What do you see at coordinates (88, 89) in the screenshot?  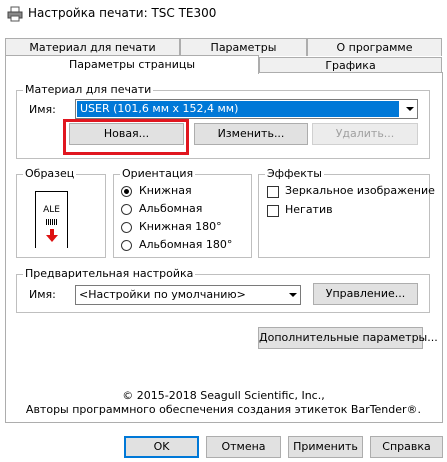 I see `stock-group-label: Материал для печати` at bounding box center [88, 89].